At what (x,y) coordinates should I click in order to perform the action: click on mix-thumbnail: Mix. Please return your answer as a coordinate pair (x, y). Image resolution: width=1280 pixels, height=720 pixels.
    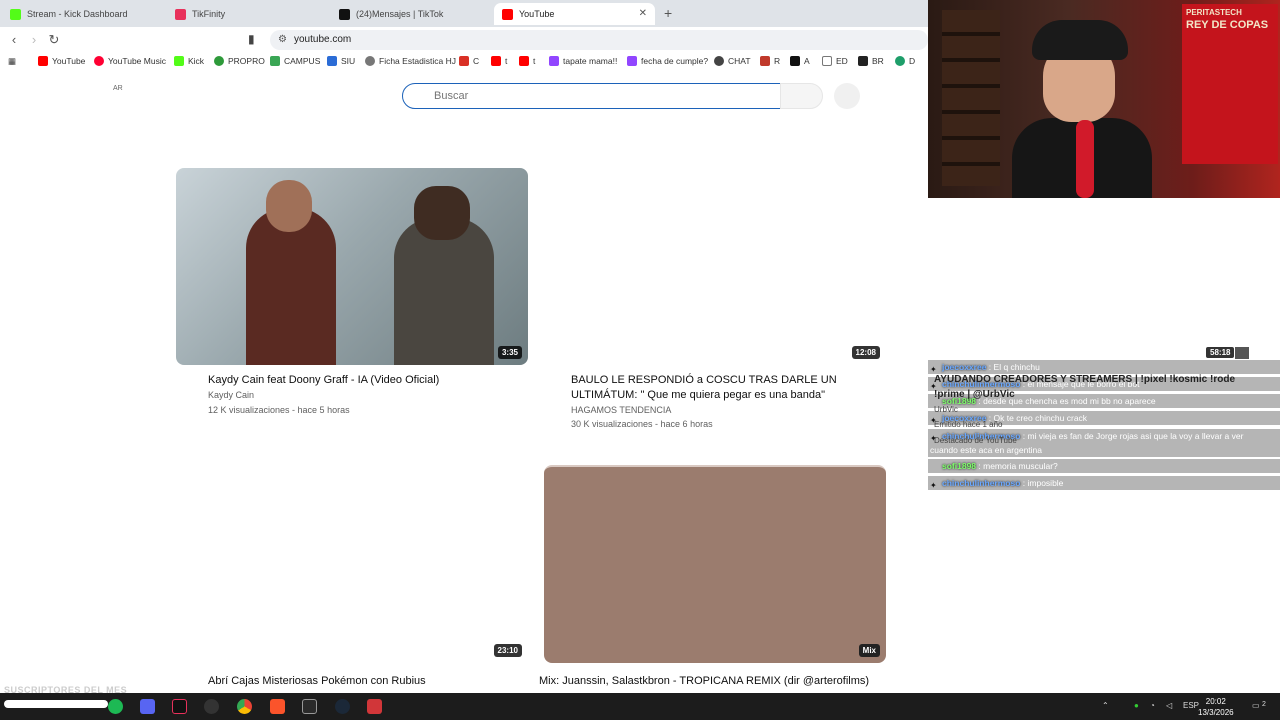
    Looking at the image, I should click on (715, 564).